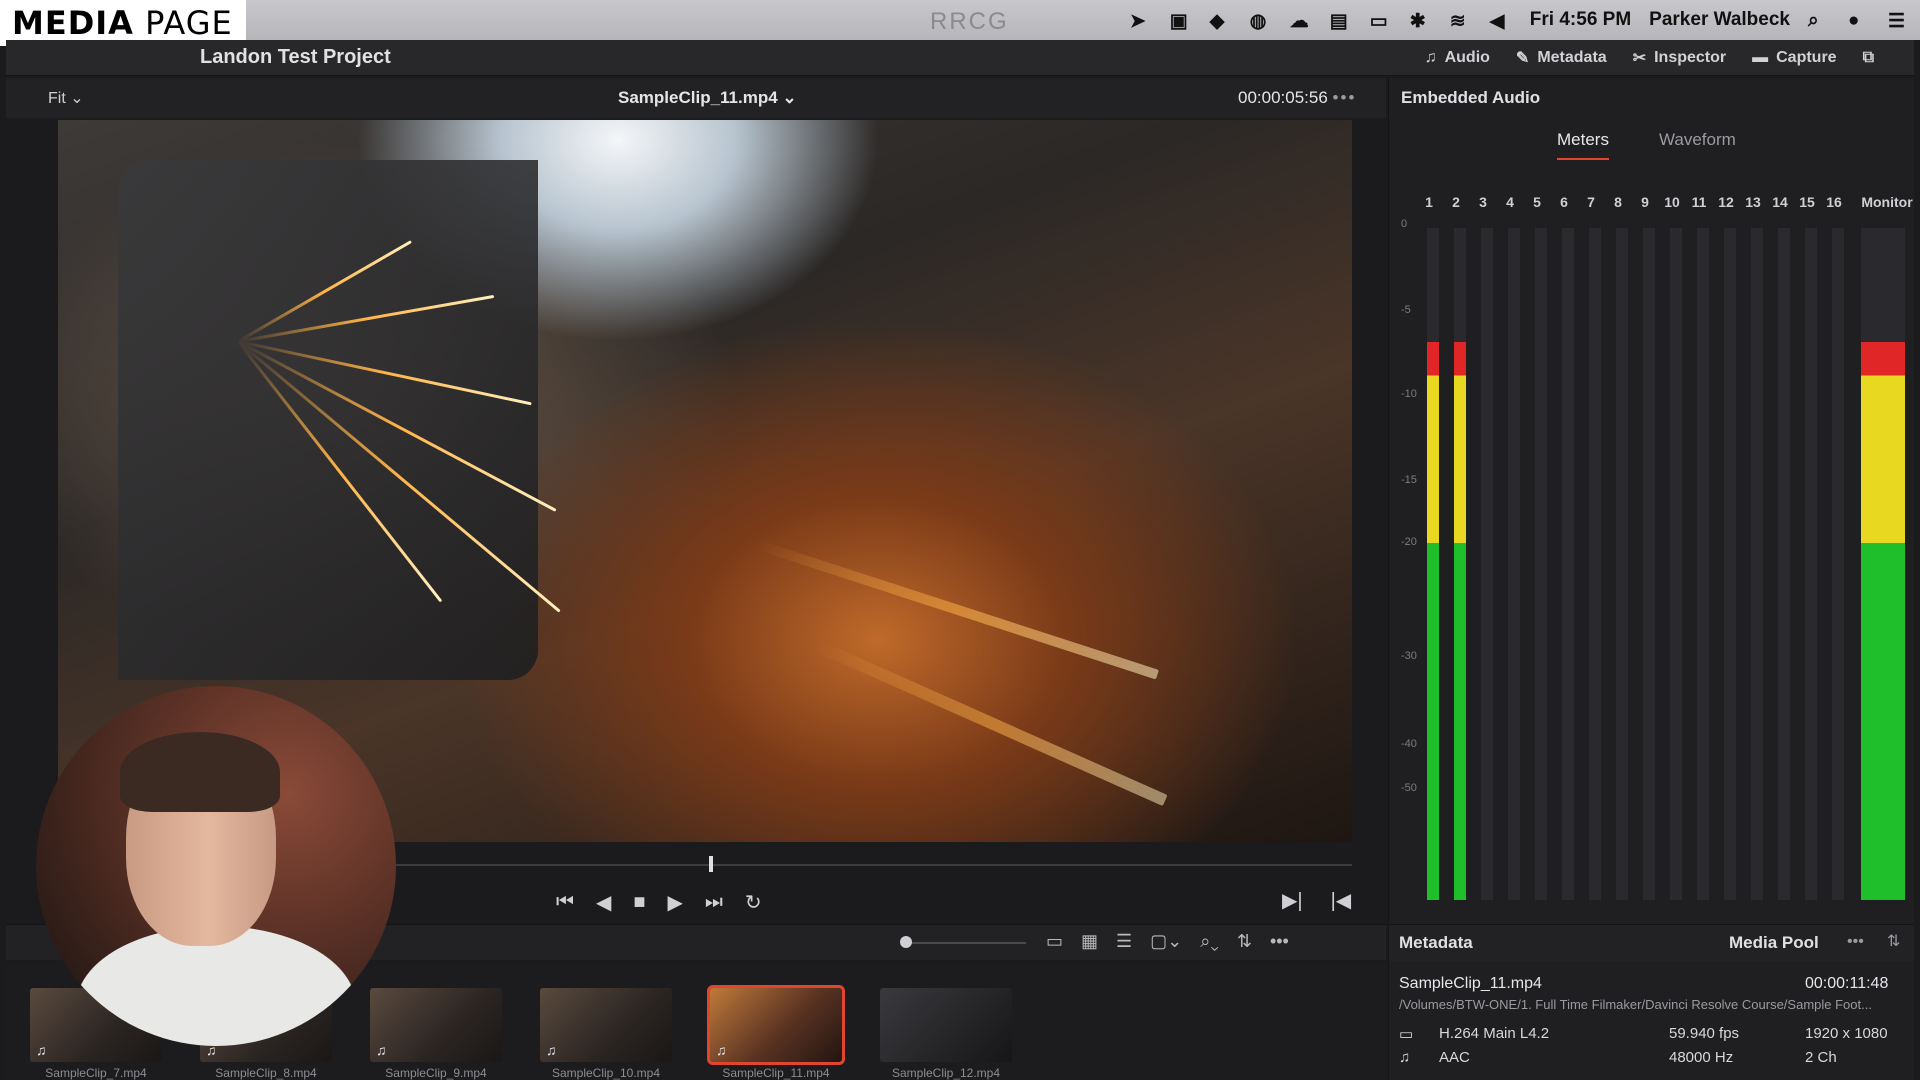 Image resolution: width=1920 pixels, height=1080 pixels. What do you see at coordinates (1697, 145) in the screenshot?
I see `tab-waveform: Waveform` at bounding box center [1697, 145].